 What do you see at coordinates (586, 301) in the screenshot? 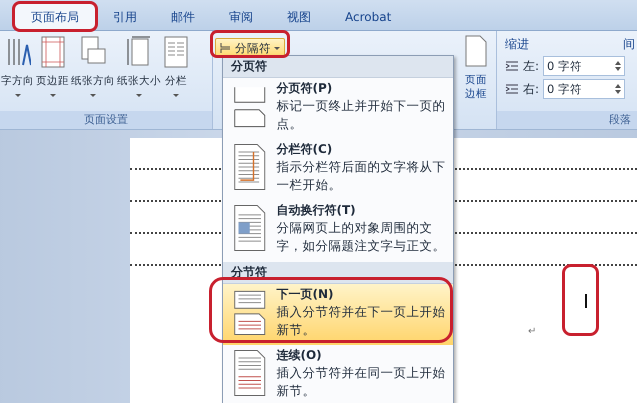
I see `text-cursor` at bounding box center [586, 301].